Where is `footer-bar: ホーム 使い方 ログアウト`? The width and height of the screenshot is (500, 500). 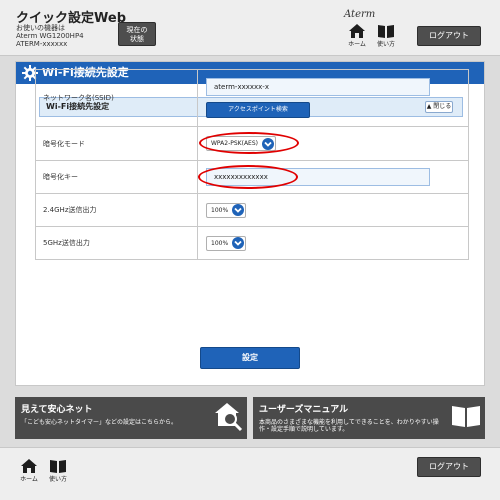
footer-bar: ホーム 使い方 ログアウト is located at coordinates (250, 473).